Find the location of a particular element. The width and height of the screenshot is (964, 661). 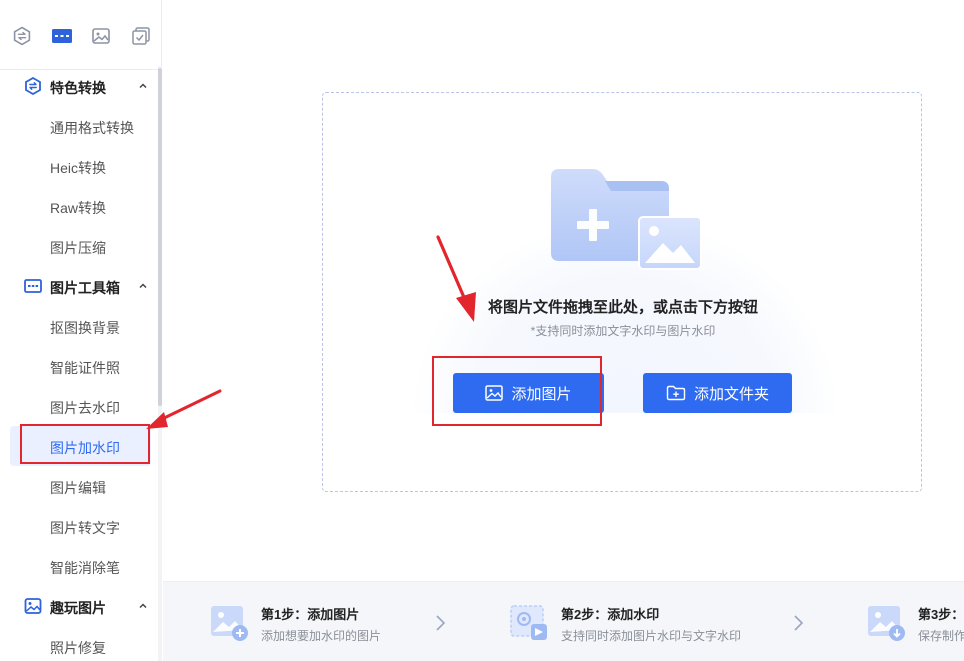

sidebar-item-photo-restore: 照片修复 is located at coordinates (80, 643).